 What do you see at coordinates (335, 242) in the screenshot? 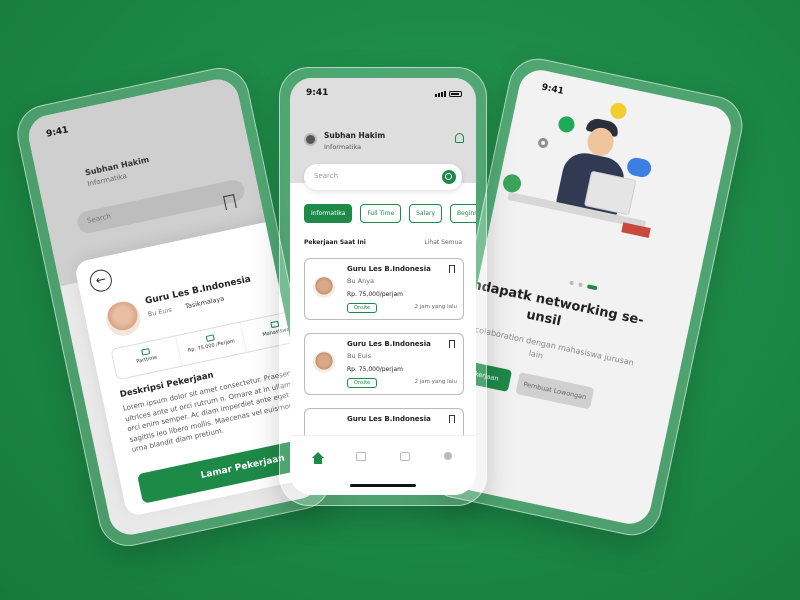
I see `section-title: Pekerjaan Saat Ini` at bounding box center [335, 242].